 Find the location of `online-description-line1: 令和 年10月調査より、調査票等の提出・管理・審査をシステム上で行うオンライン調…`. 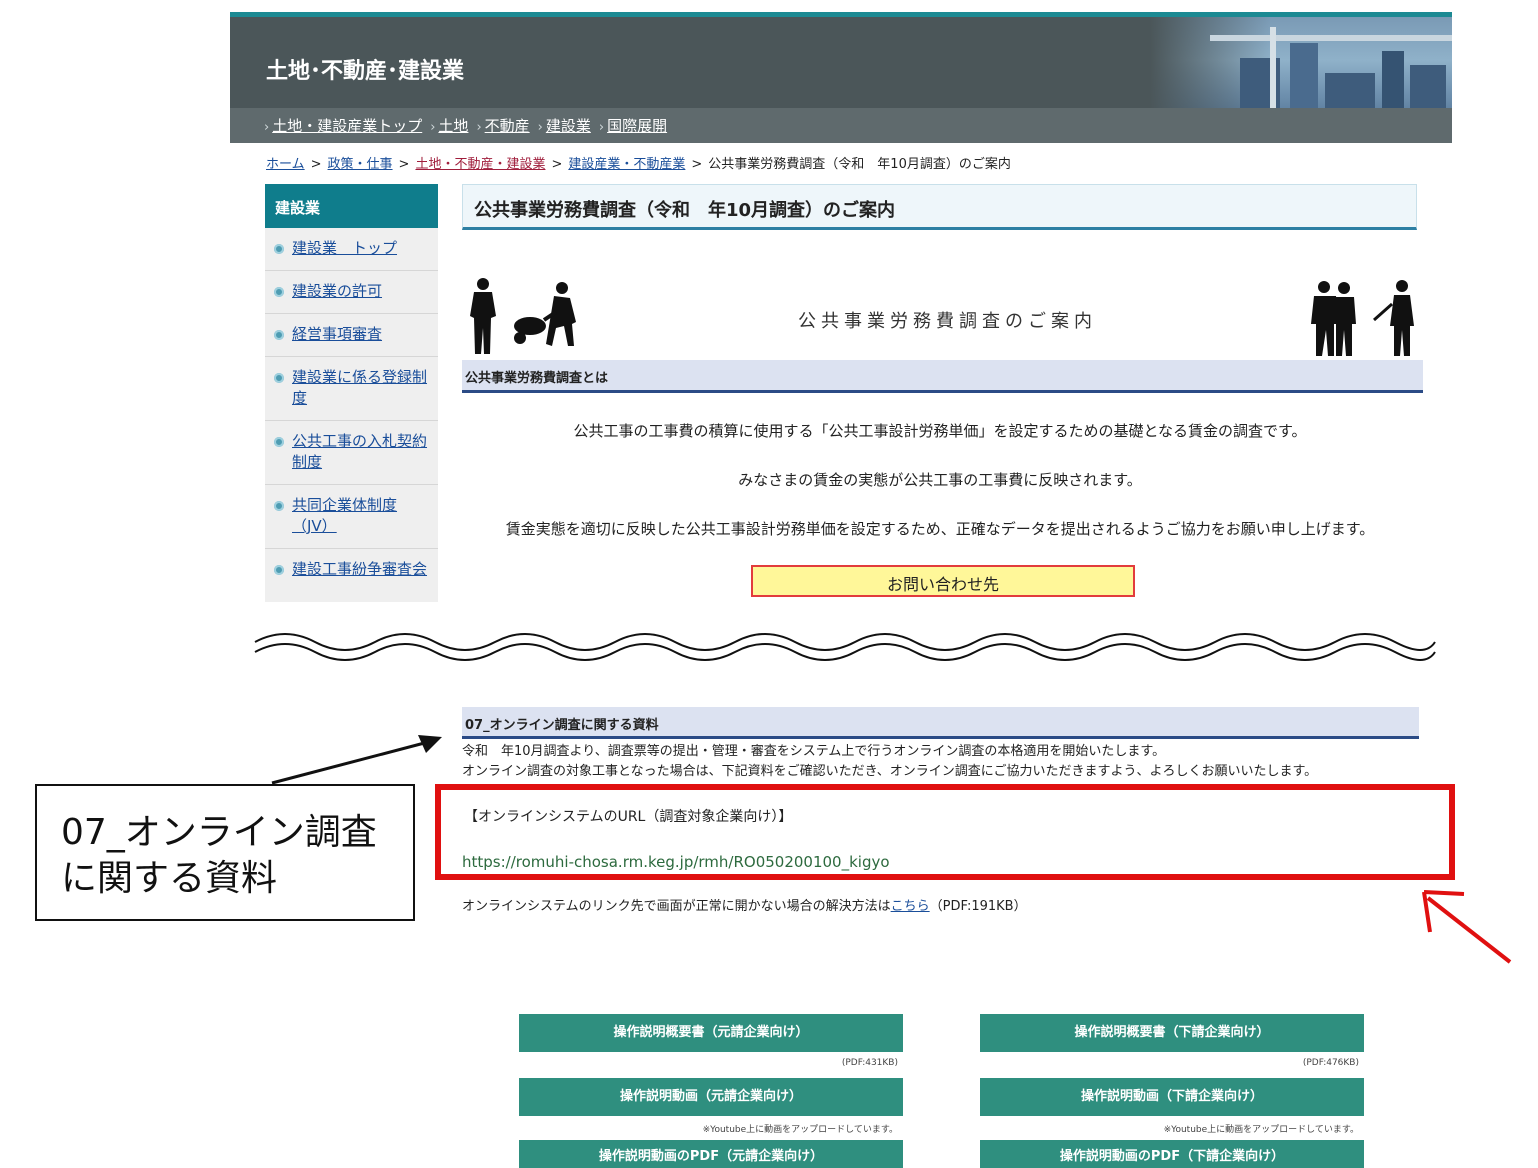

online-description-line1: 令和 年10月調査より、調査票等の提出・管理・審査をシステム上で行うオンライン調… is located at coordinates (814, 751).